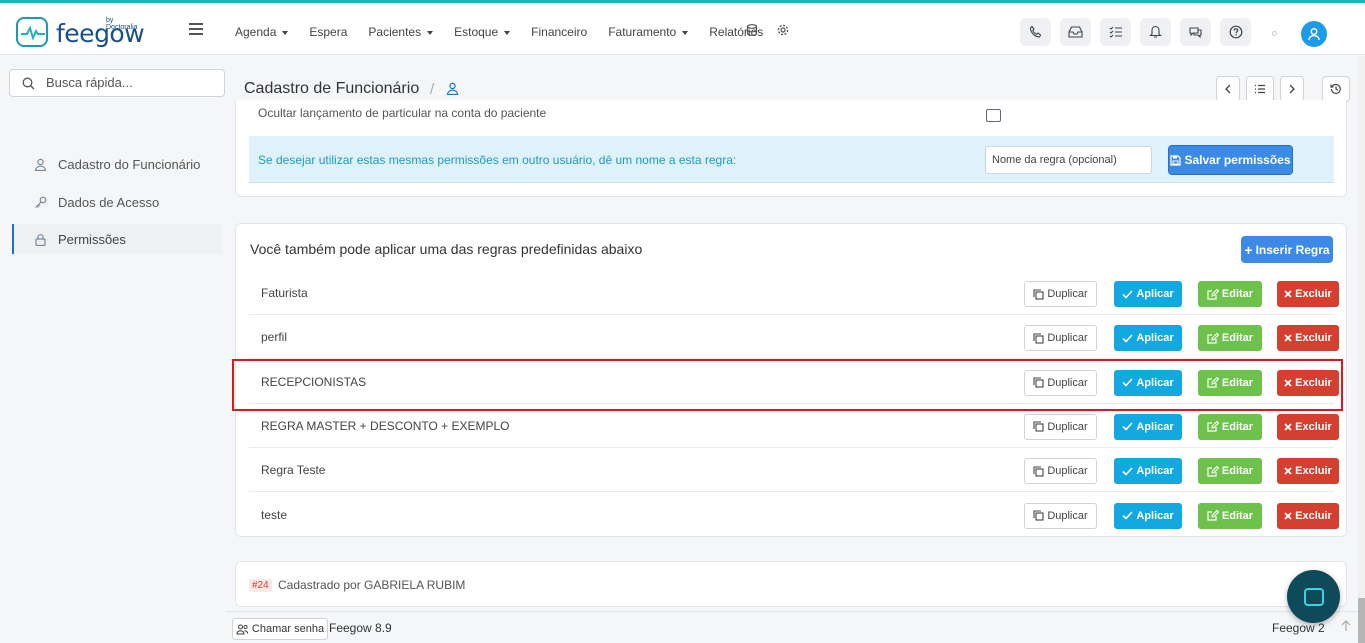  I want to click on feegow-logo: feegow by Doctoralia, so click(81, 33).